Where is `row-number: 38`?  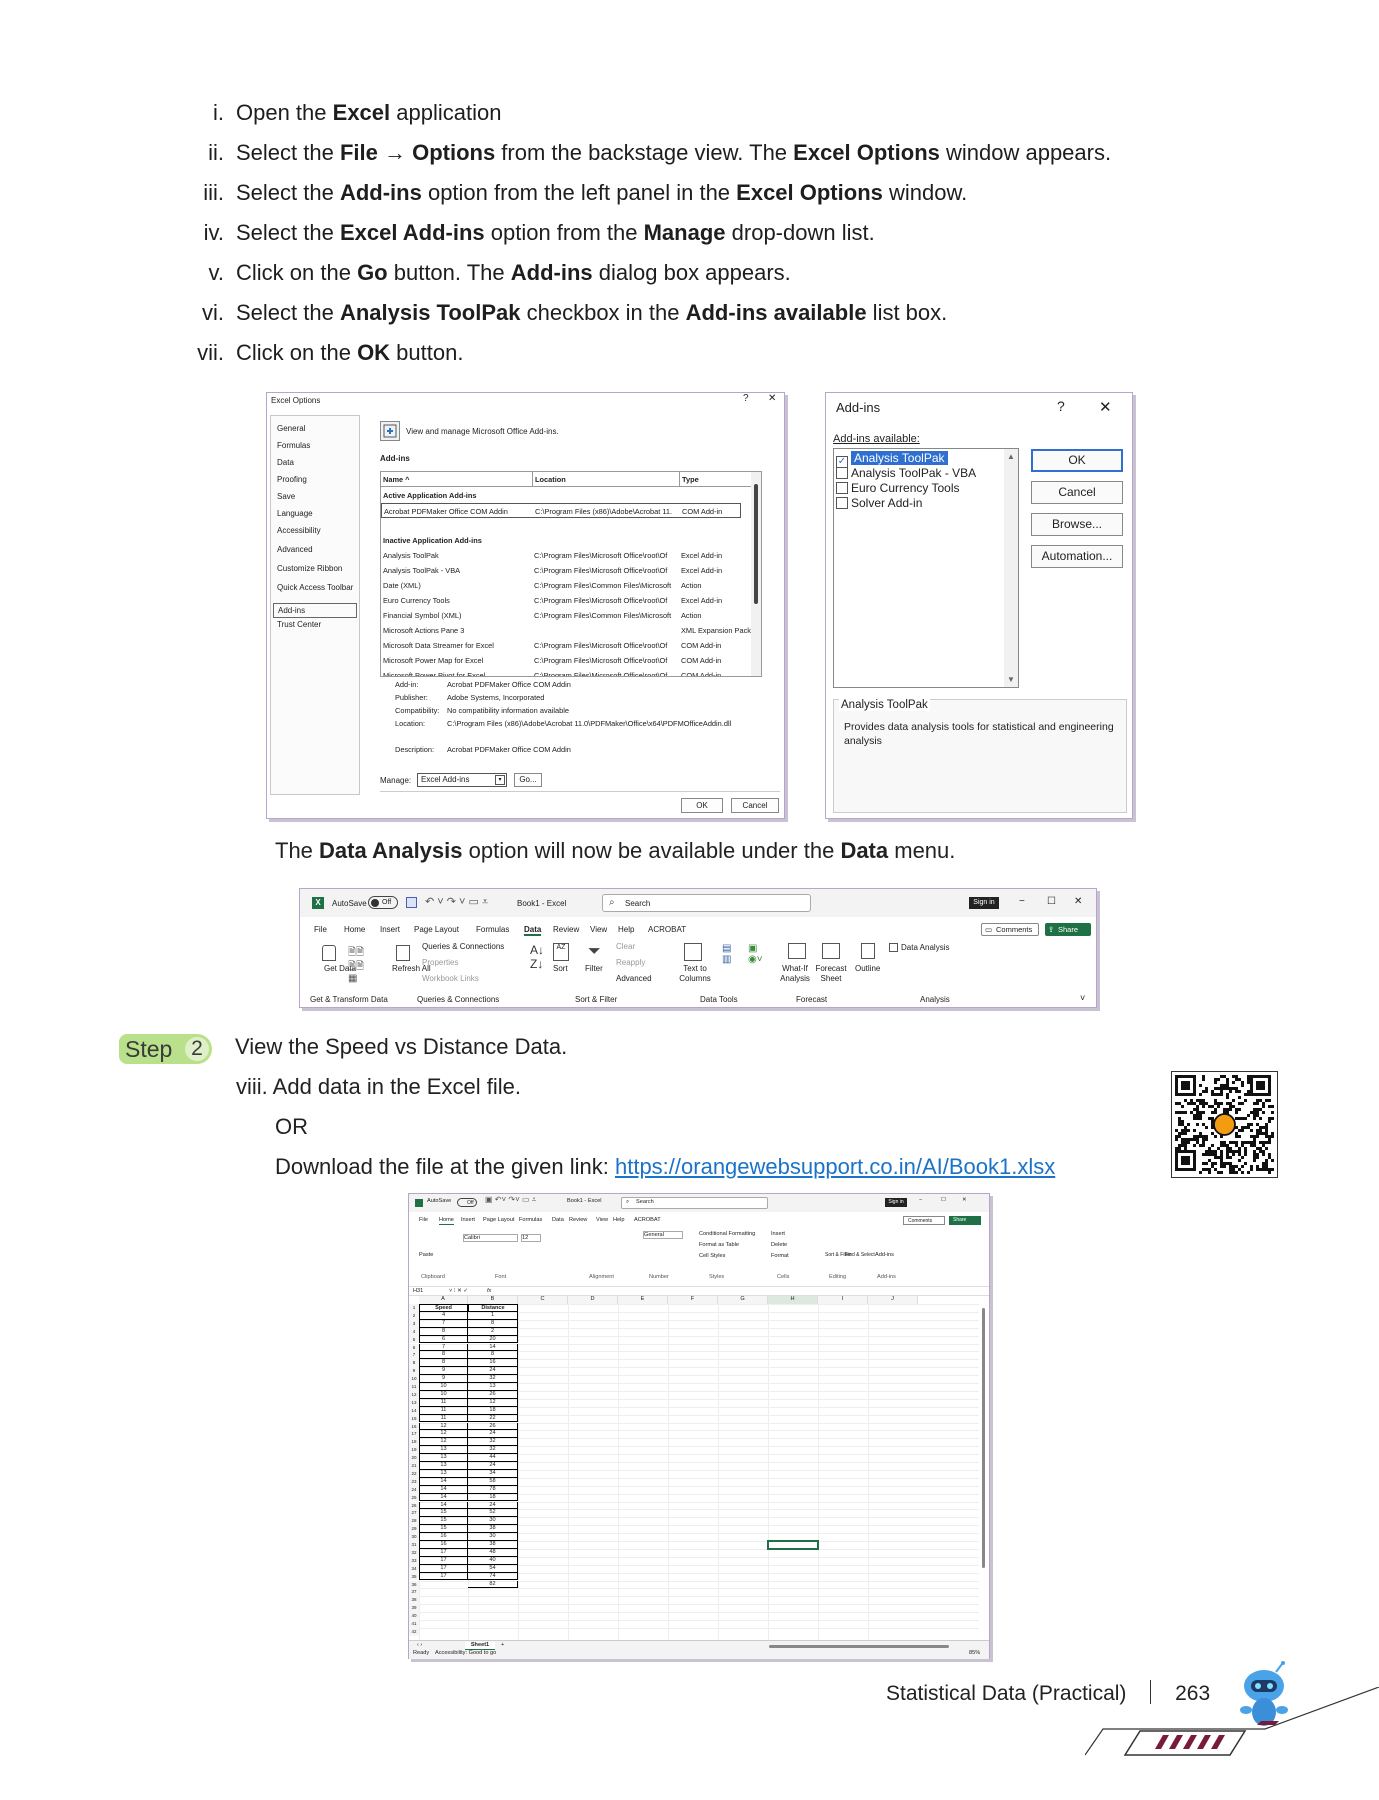 row-number: 38 is located at coordinates (414, 1600).